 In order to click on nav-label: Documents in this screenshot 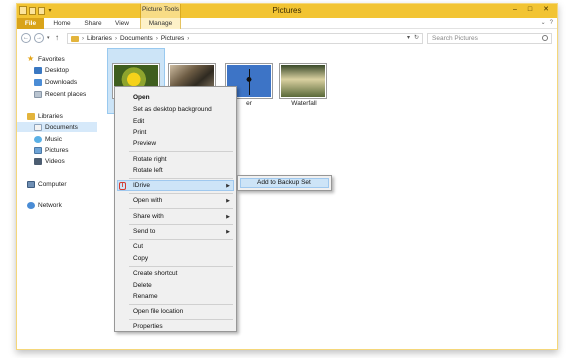, I will do `click(61, 127)`.